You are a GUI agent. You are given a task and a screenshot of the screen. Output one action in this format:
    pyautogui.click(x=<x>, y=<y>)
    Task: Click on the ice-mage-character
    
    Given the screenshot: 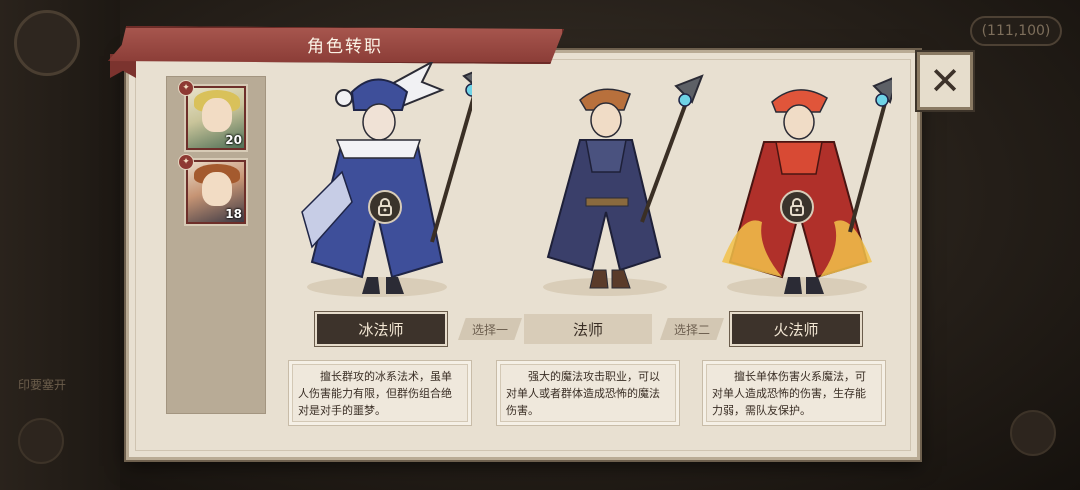 What is the action you would take?
    pyautogui.click(x=386, y=179)
    